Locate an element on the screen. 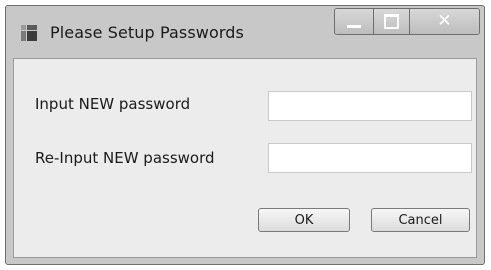 This screenshot has width=491, height=270. close-button: ✕ is located at coordinates (444, 21).